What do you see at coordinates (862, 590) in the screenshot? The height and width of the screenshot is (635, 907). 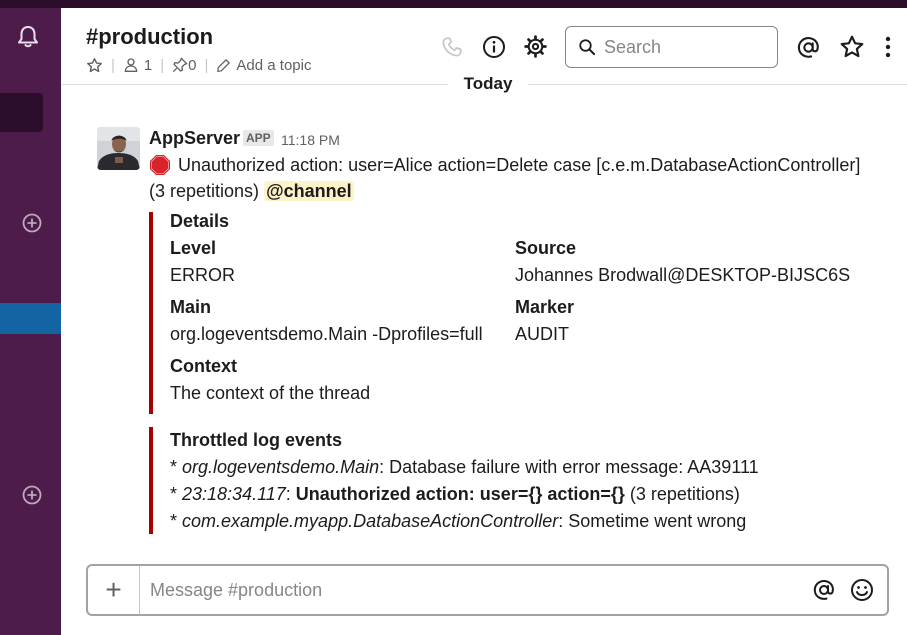 I see `emoji-icon` at bounding box center [862, 590].